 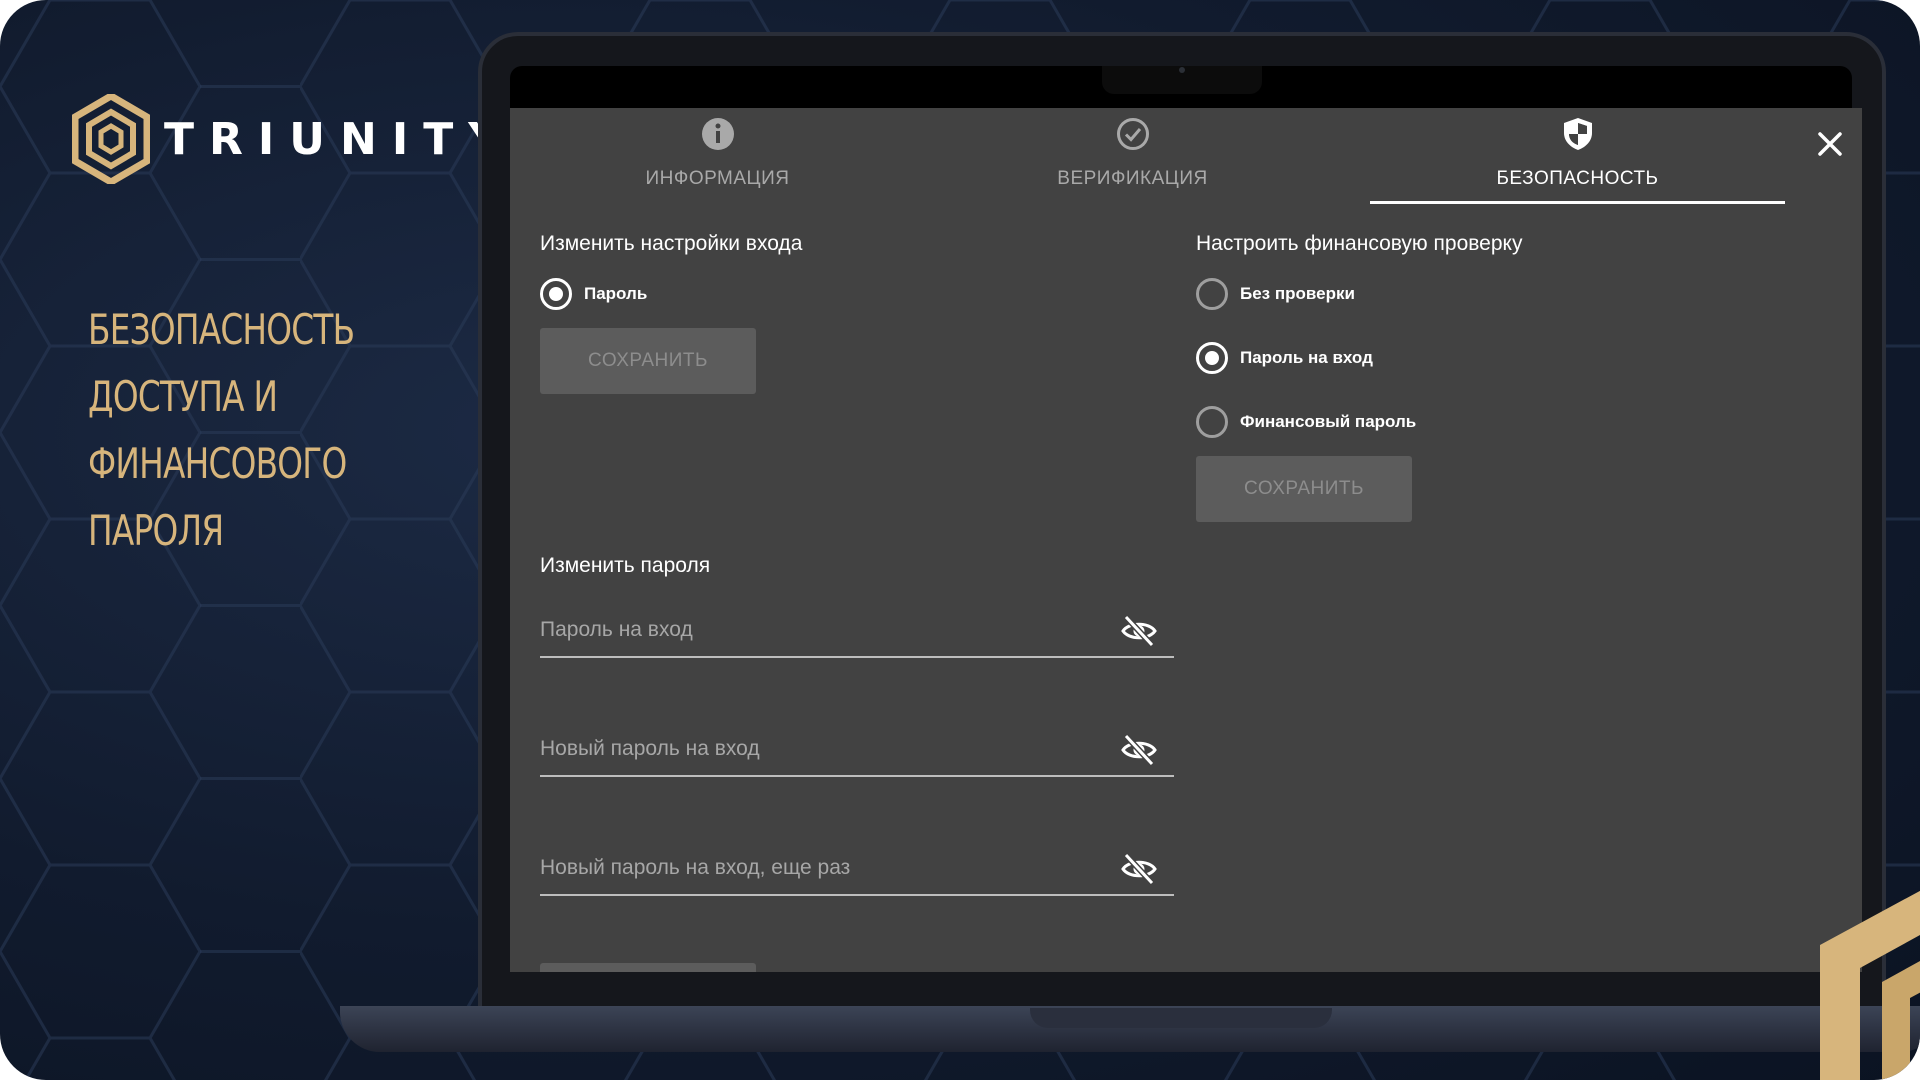 What do you see at coordinates (1297, 293) in the screenshot?
I see `radio-label: Без проверки` at bounding box center [1297, 293].